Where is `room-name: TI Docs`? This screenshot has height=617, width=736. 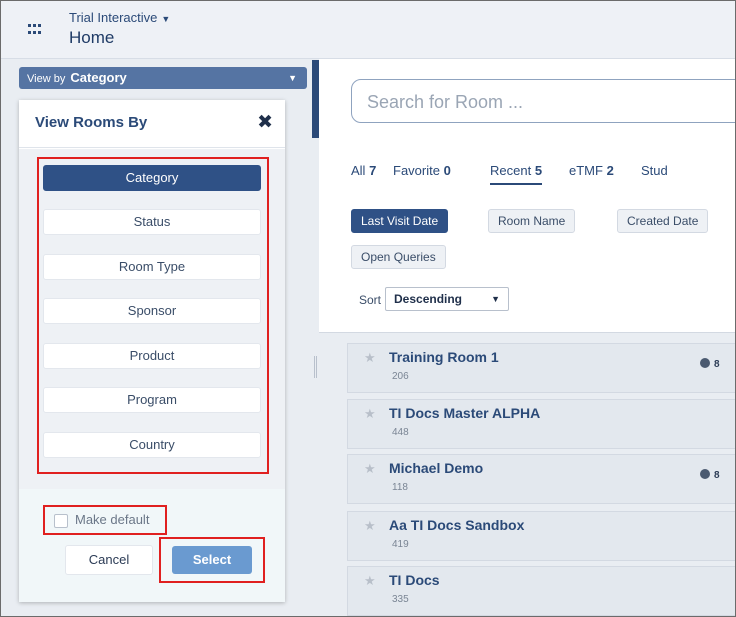
room-name: TI Docs is located at coordinates (414, 580).